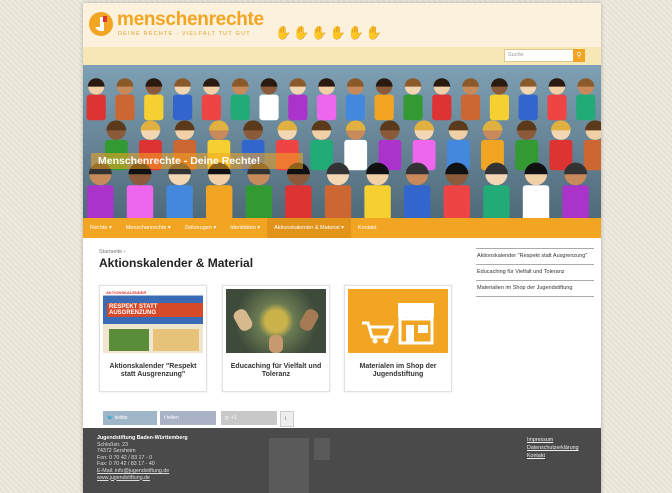 This screenshot has height=493, width=672. I want to click on twitter-share-button: 🐦 twitter, so click(130, 418).